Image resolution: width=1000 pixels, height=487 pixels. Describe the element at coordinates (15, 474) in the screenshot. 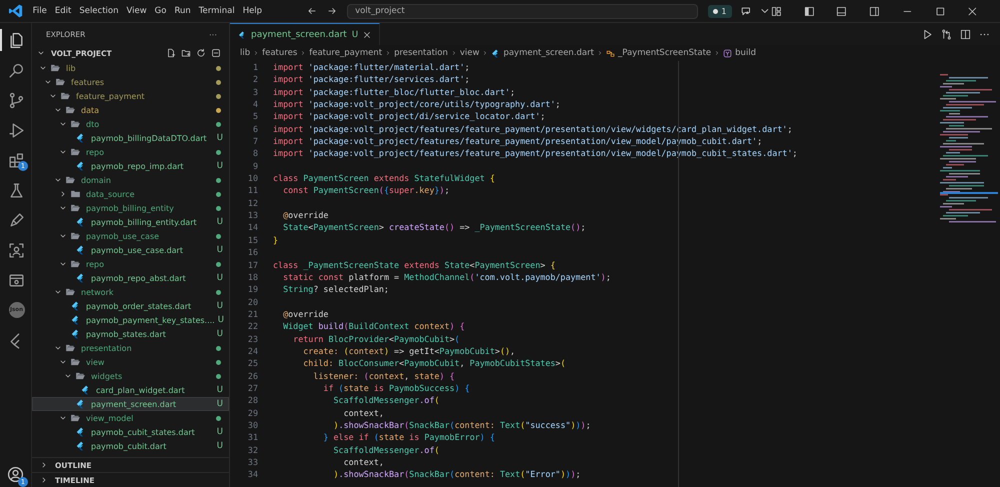

I see `account-icon` at that location.